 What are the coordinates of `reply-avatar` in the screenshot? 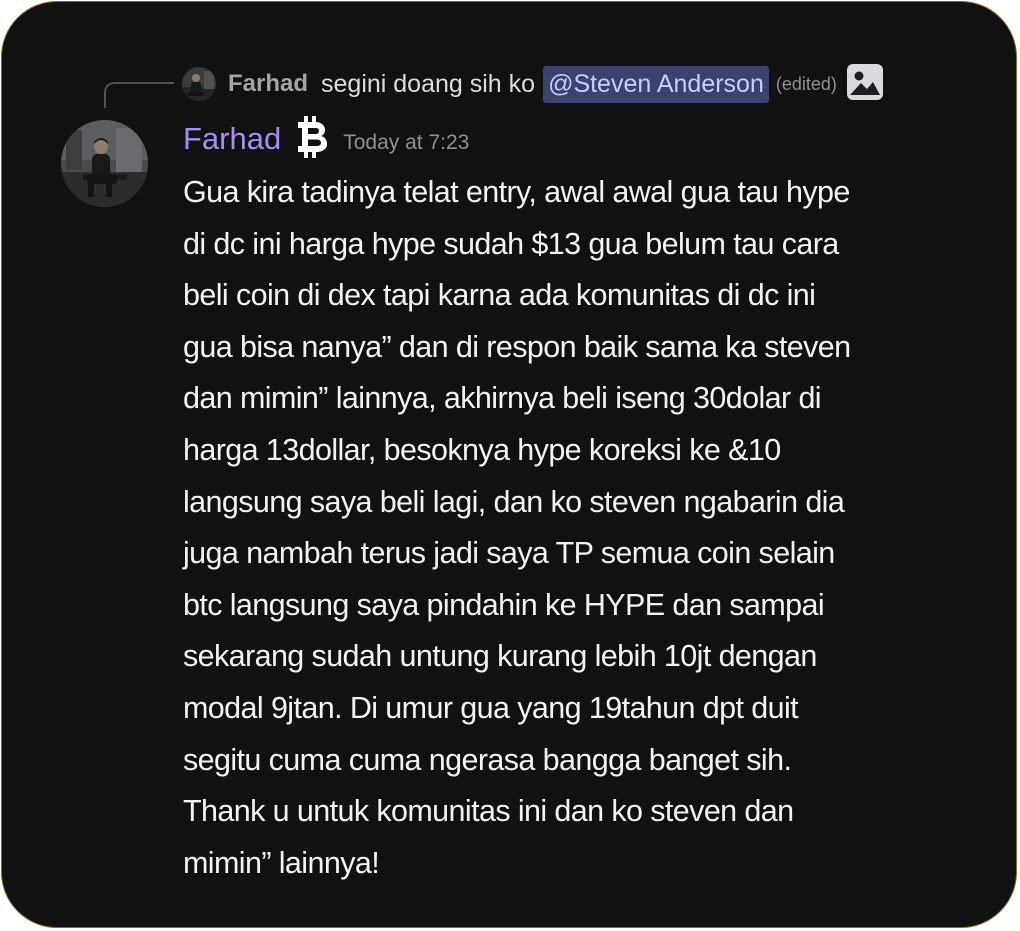 It's located at (199, 84).